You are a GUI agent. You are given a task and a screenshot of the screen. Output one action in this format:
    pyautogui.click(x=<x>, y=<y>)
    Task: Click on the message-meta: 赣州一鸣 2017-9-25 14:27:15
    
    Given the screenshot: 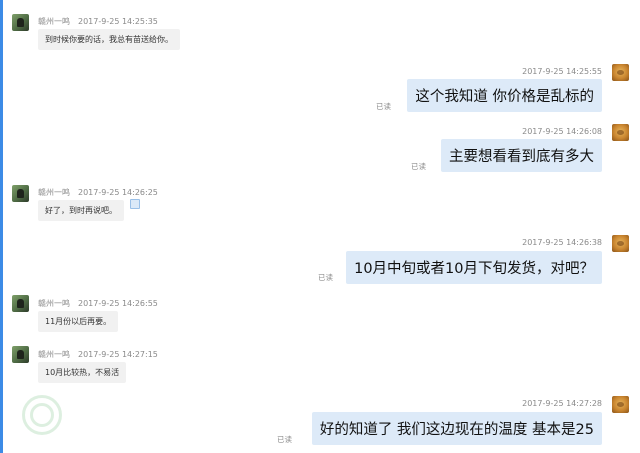 What is the action you would take?
    pyautogui.click(x=98, y=354)
    